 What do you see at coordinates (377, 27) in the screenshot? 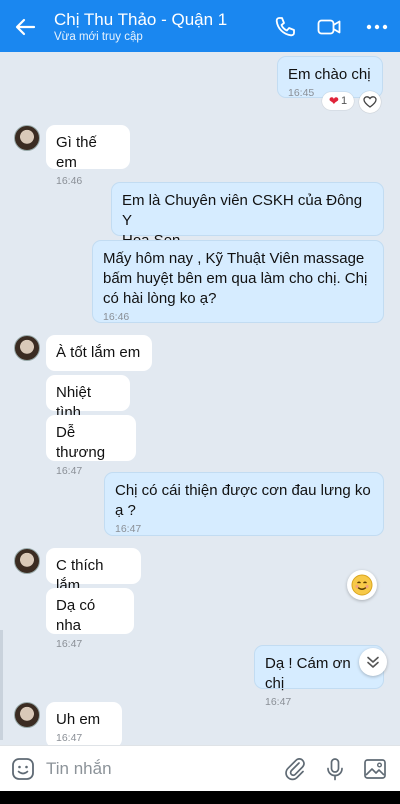
I see `more-icon` at bounding box center [377, 27].